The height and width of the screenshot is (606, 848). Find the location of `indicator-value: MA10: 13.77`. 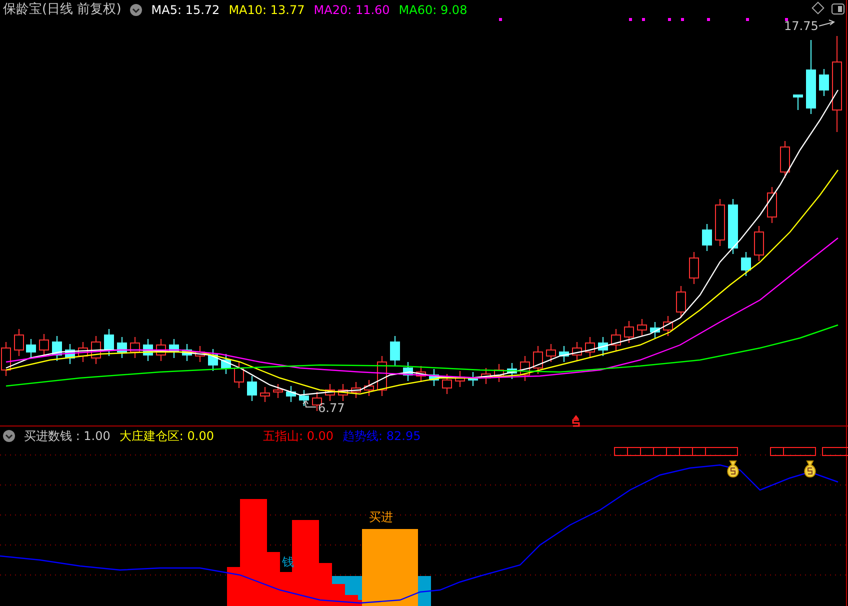

indicator-value: MA10: 13.77 is located at coordinates (266, 10).